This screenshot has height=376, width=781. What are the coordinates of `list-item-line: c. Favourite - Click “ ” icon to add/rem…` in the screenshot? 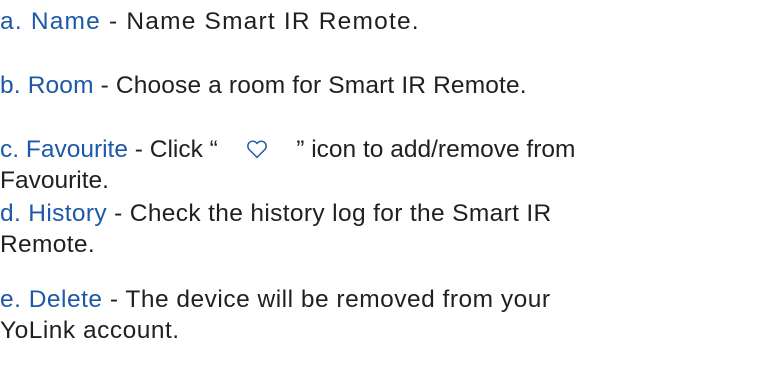 It's located at (390, 149).